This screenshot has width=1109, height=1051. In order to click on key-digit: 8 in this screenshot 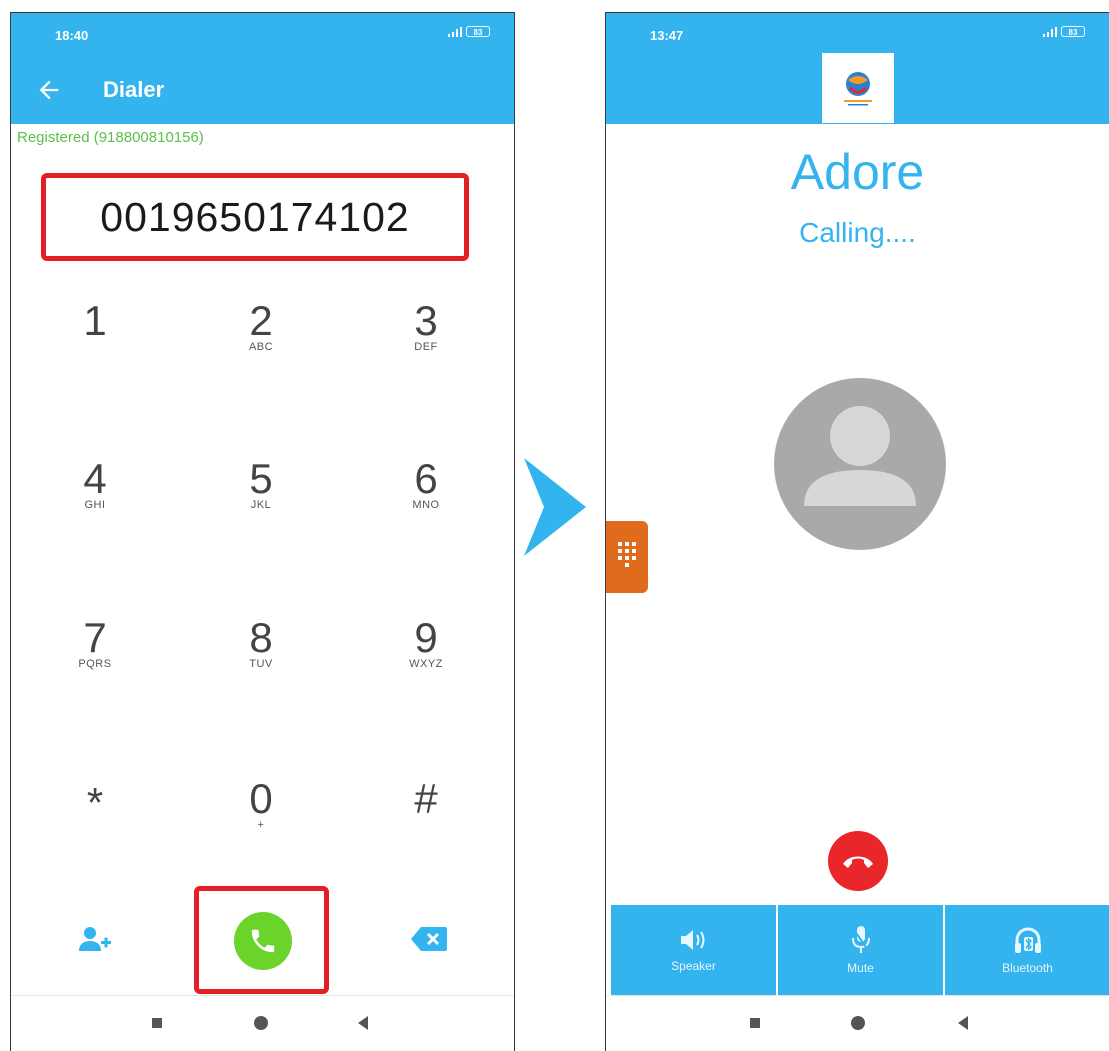, I will do `click(261, 637)`.